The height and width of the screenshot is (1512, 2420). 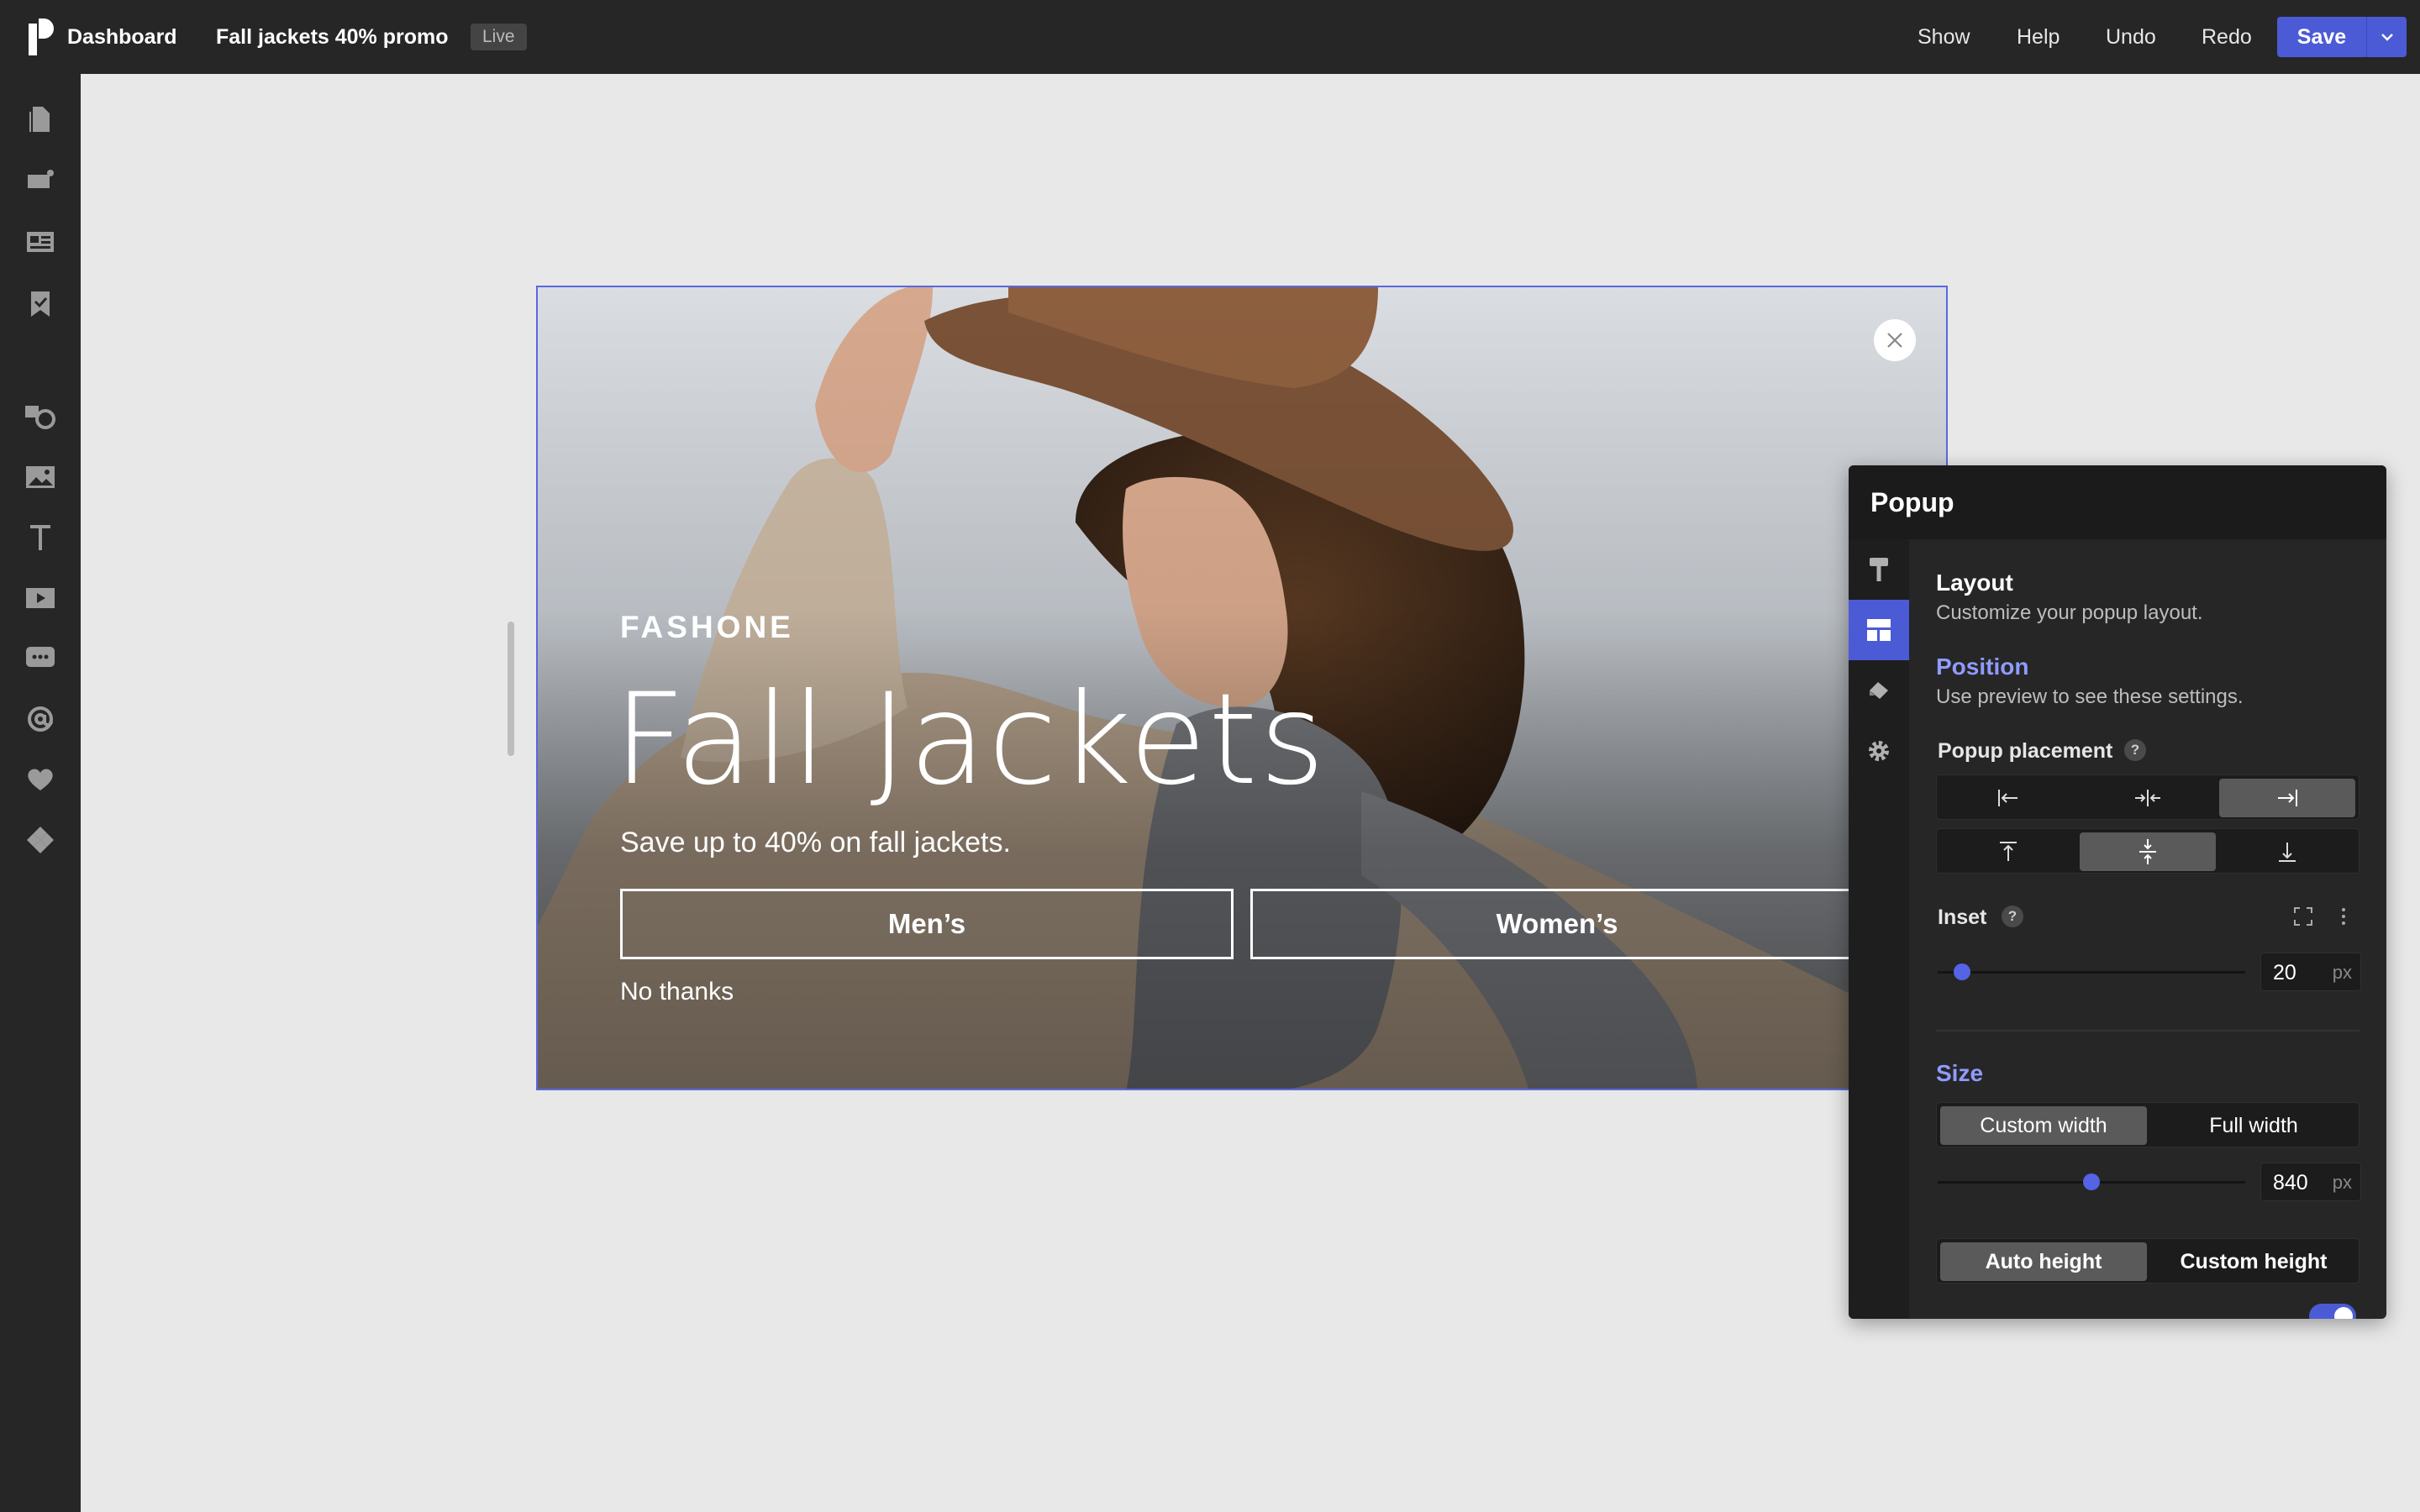 I want to click on bookmark-tool, so click(x=40, y=304).